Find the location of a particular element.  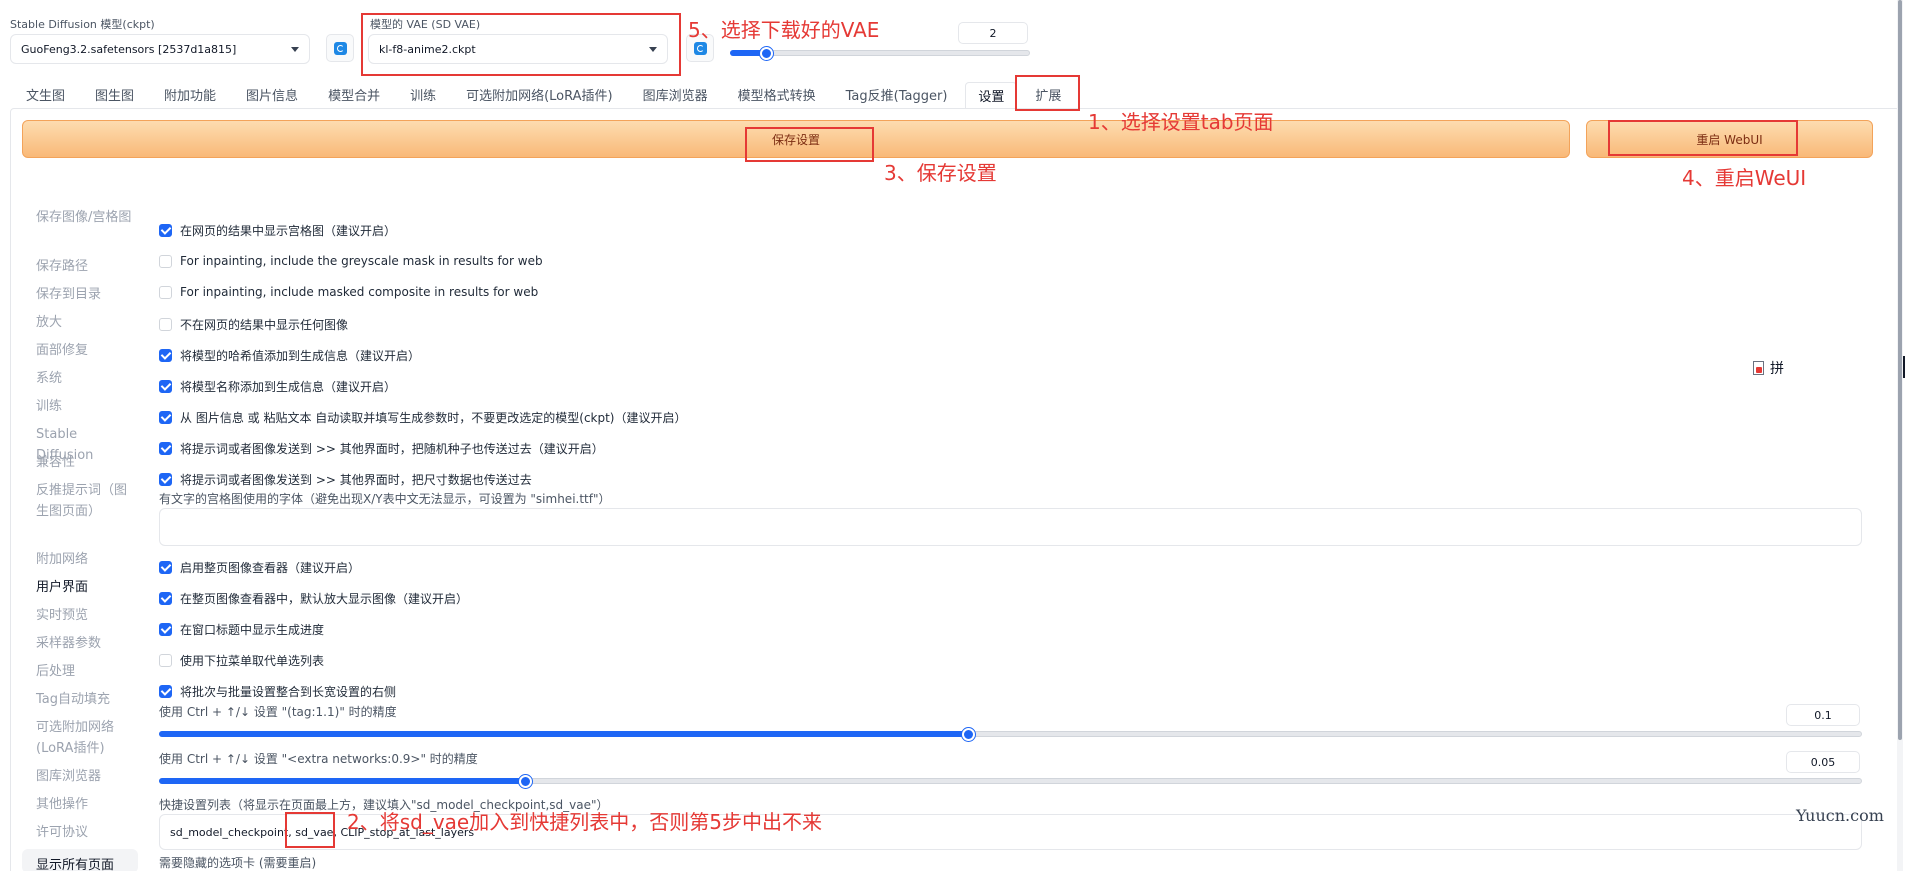

sidebar-item-18: 其他操作 is located at coordinates (86, 804).